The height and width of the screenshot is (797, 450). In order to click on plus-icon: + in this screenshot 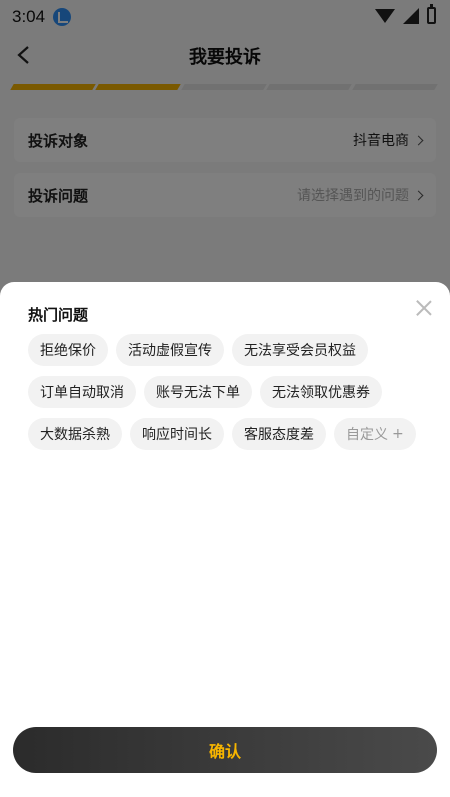, I will do `click(398, 434)`.